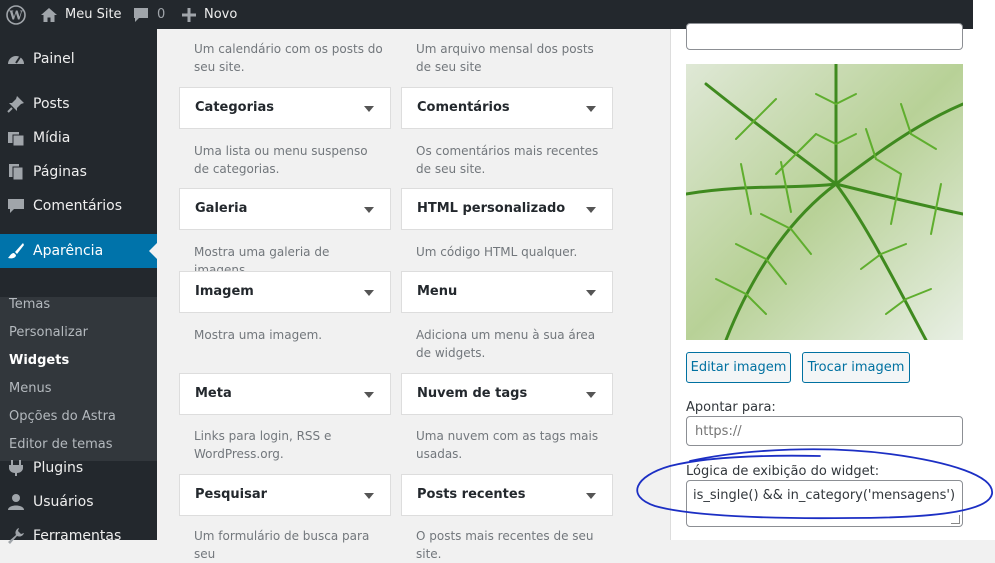  I want to click on menu-plugins: Plugins, so click(78, 468).